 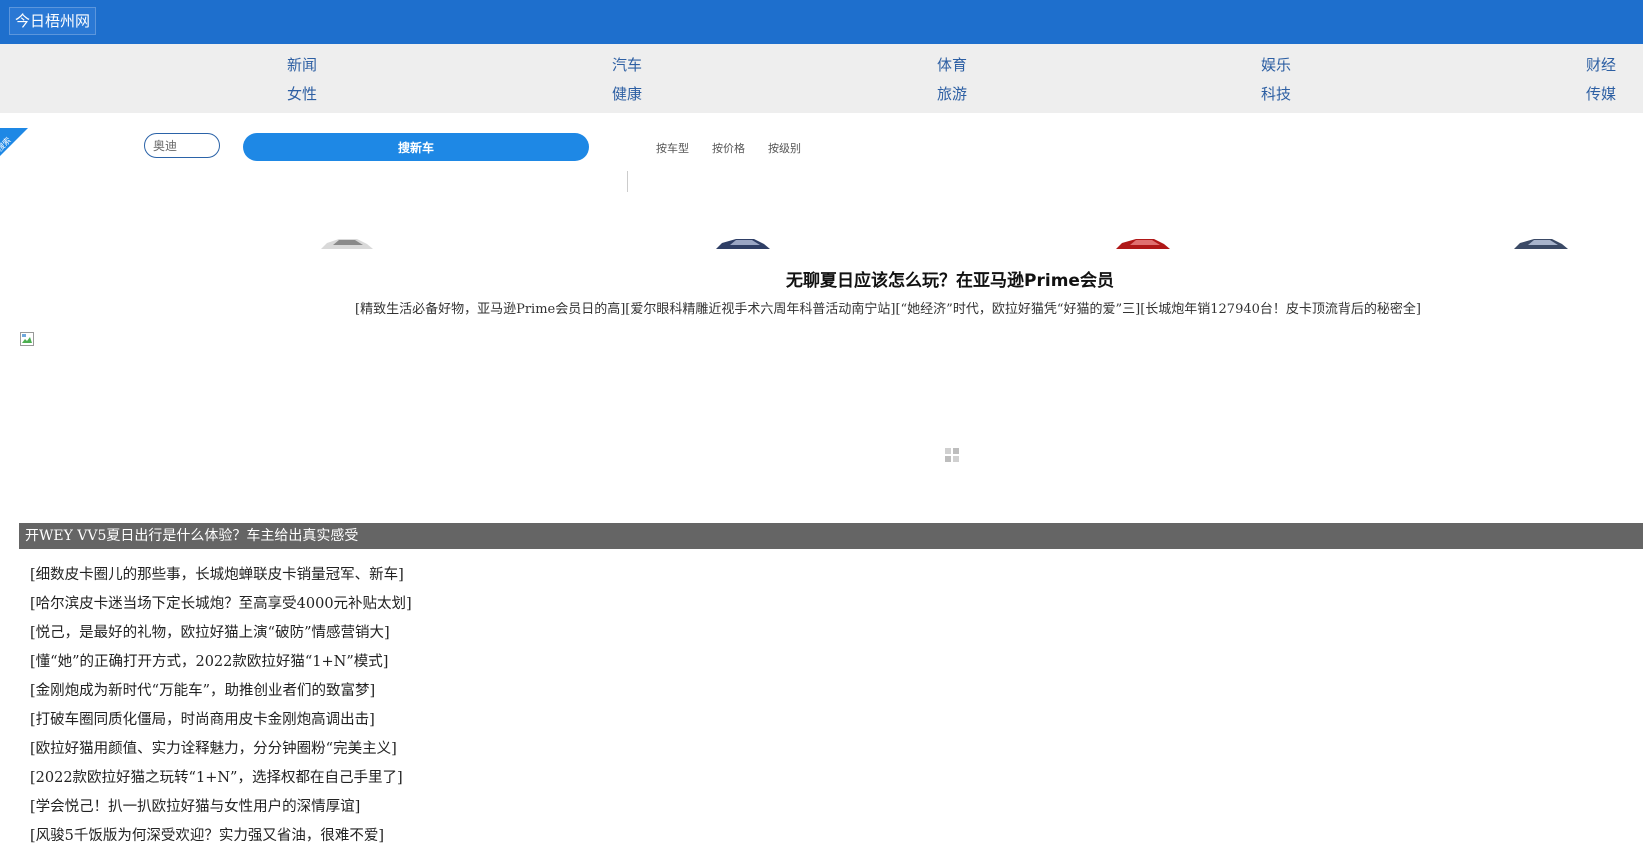 What do you see at coordinates (1017, 309) in the screenshot?
I see `related-link: [“她经济”时代，欧拉好猫凭“好猫的爱”三]` at bounding box center [1017, 309].